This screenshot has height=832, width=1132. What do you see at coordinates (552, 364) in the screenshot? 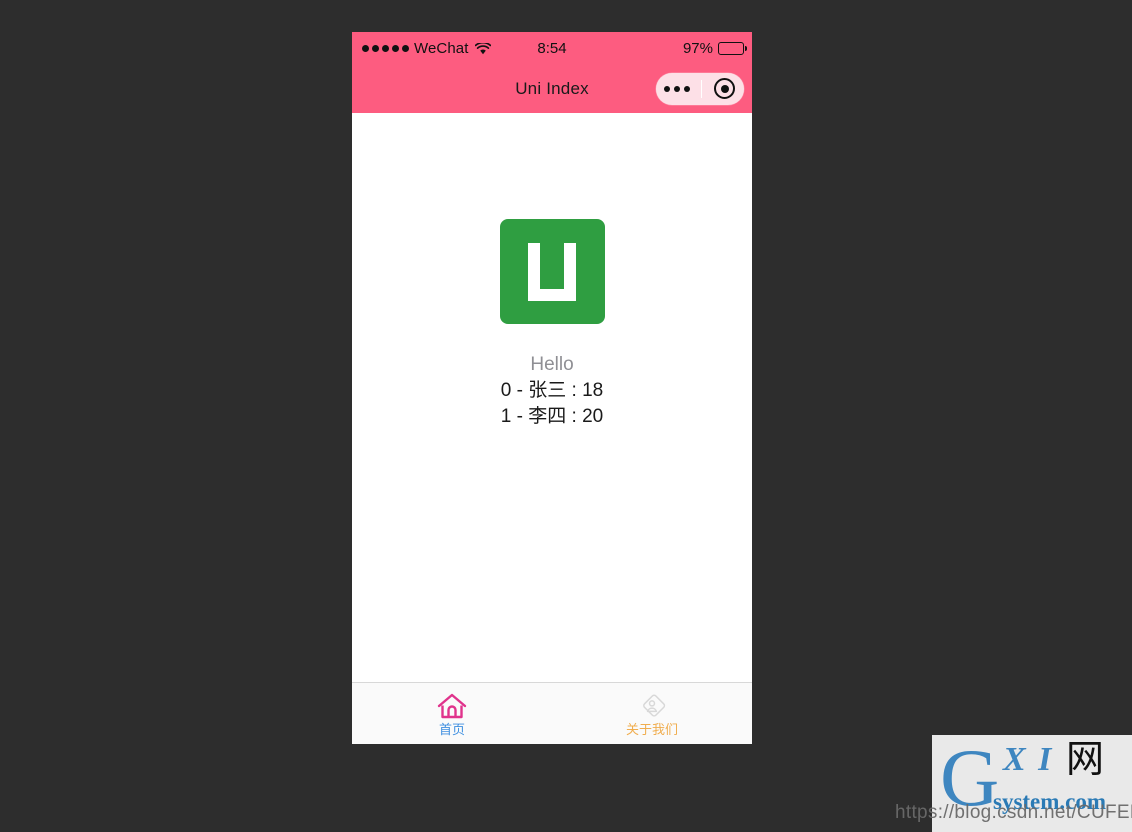
I see `hello-label: Hello` at bounding box center [552, 364].